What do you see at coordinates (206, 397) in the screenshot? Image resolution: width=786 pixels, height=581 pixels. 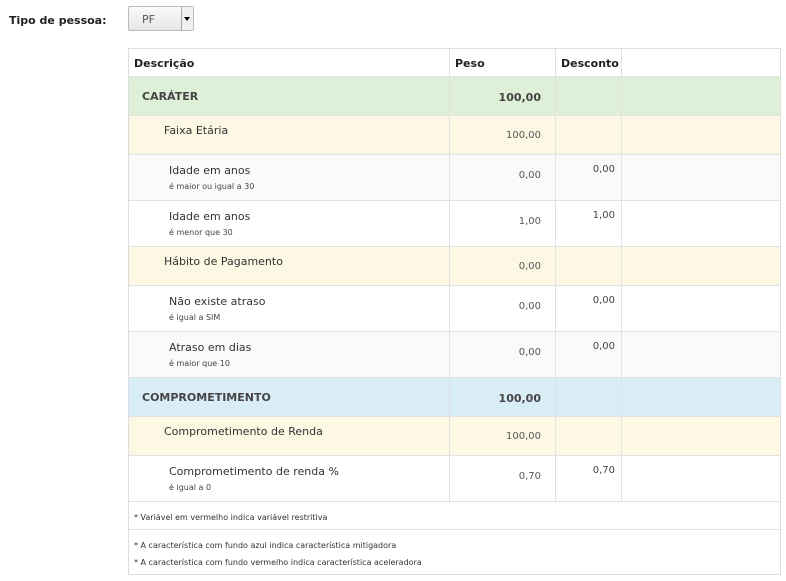 I see `group-name: COMPROMETIMENTO` at bounding box center [206, 397].